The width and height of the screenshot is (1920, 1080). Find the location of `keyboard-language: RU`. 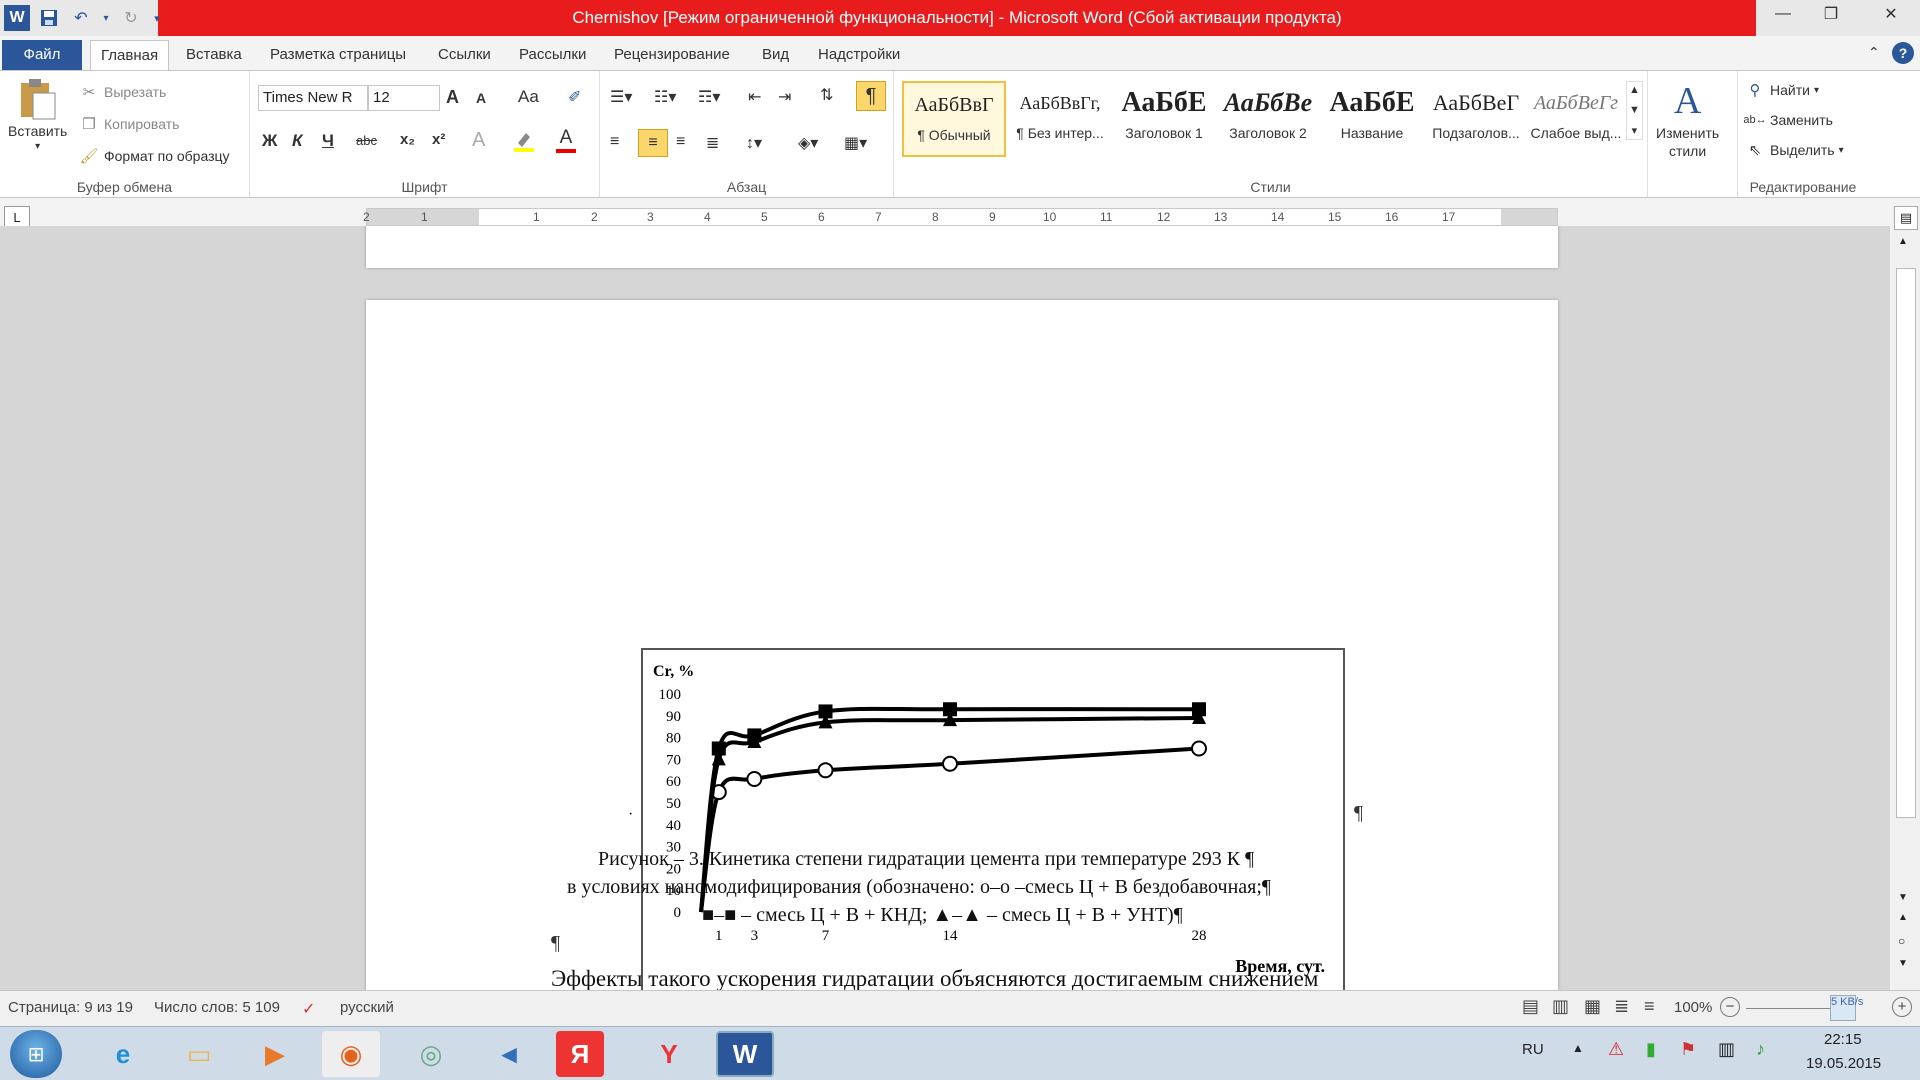

keyboard-language: RU is located at coordinates (1533, 1049).